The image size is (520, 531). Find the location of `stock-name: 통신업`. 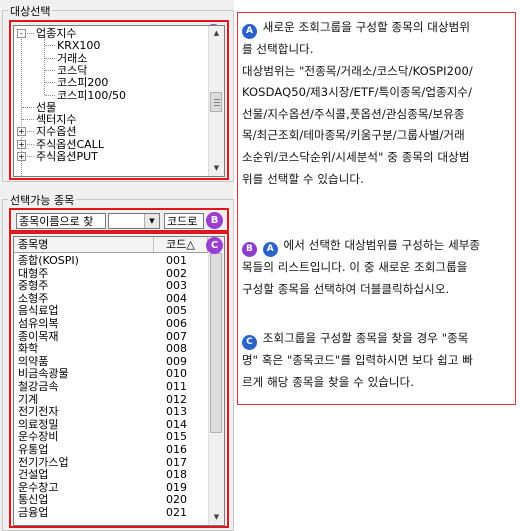

stock-name: 통신업 is located at coordinates (33, 500).